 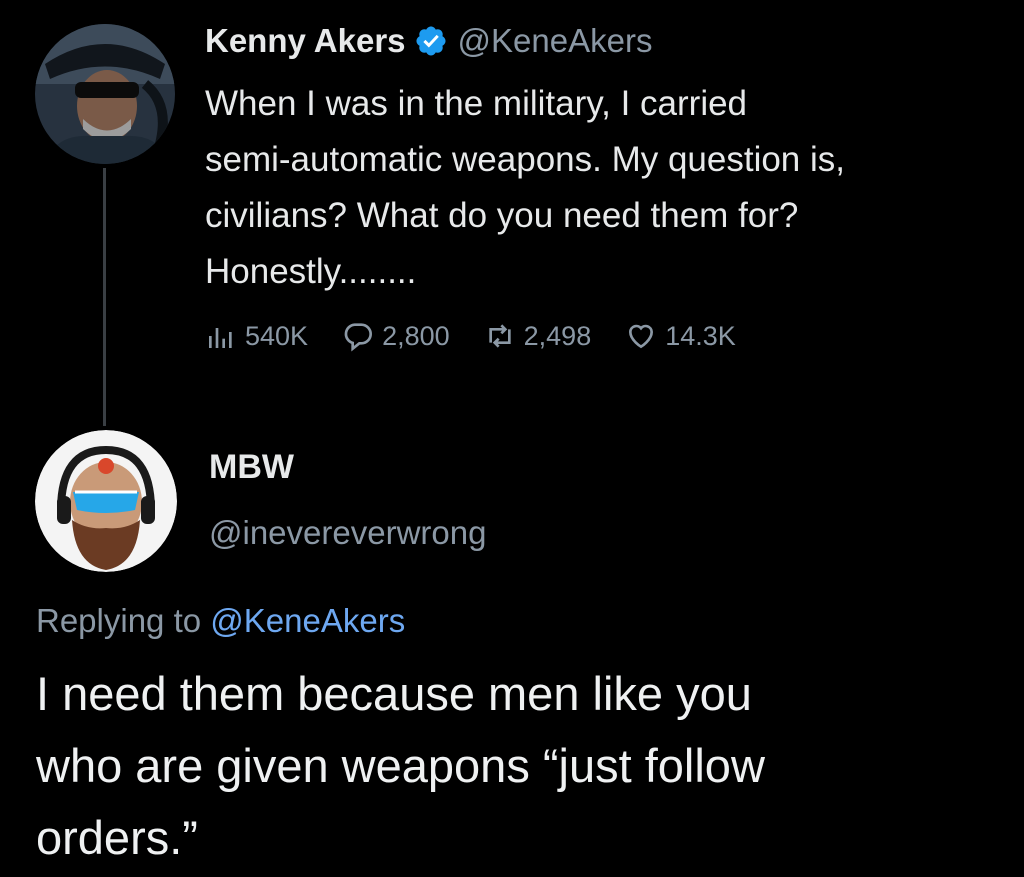 I want to click on like-count: 14.3K, so click(x=700, y=335).